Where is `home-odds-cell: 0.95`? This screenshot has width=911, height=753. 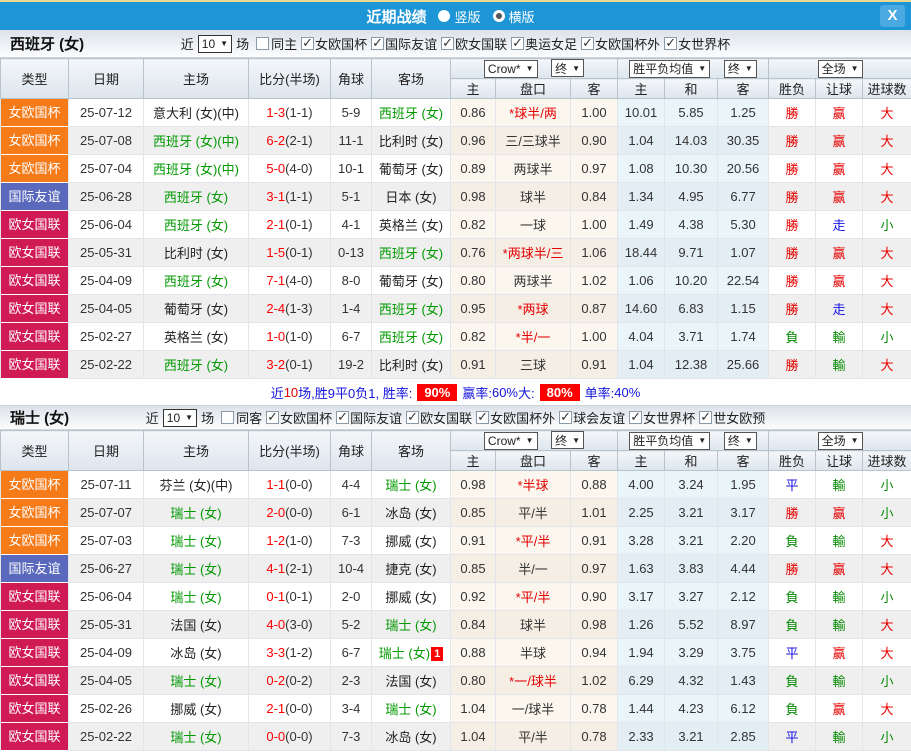
home-odds-cell: 0.95 is located at coordinates (473, 308).